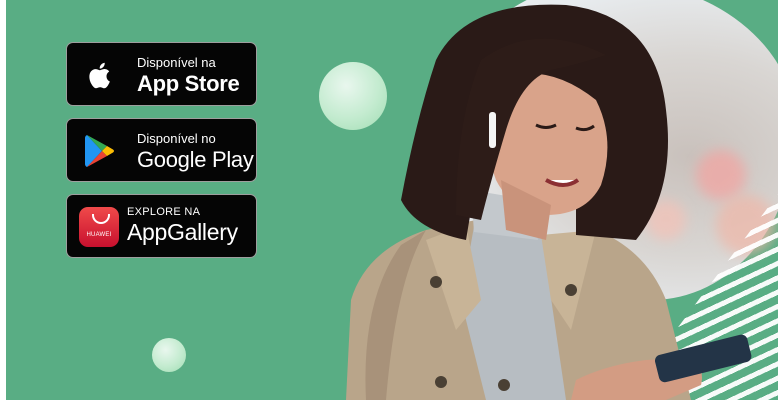 The width and height of the screenshot is (778, 406). I want to click on app-store-big-text: App Store, so click(188, 83).